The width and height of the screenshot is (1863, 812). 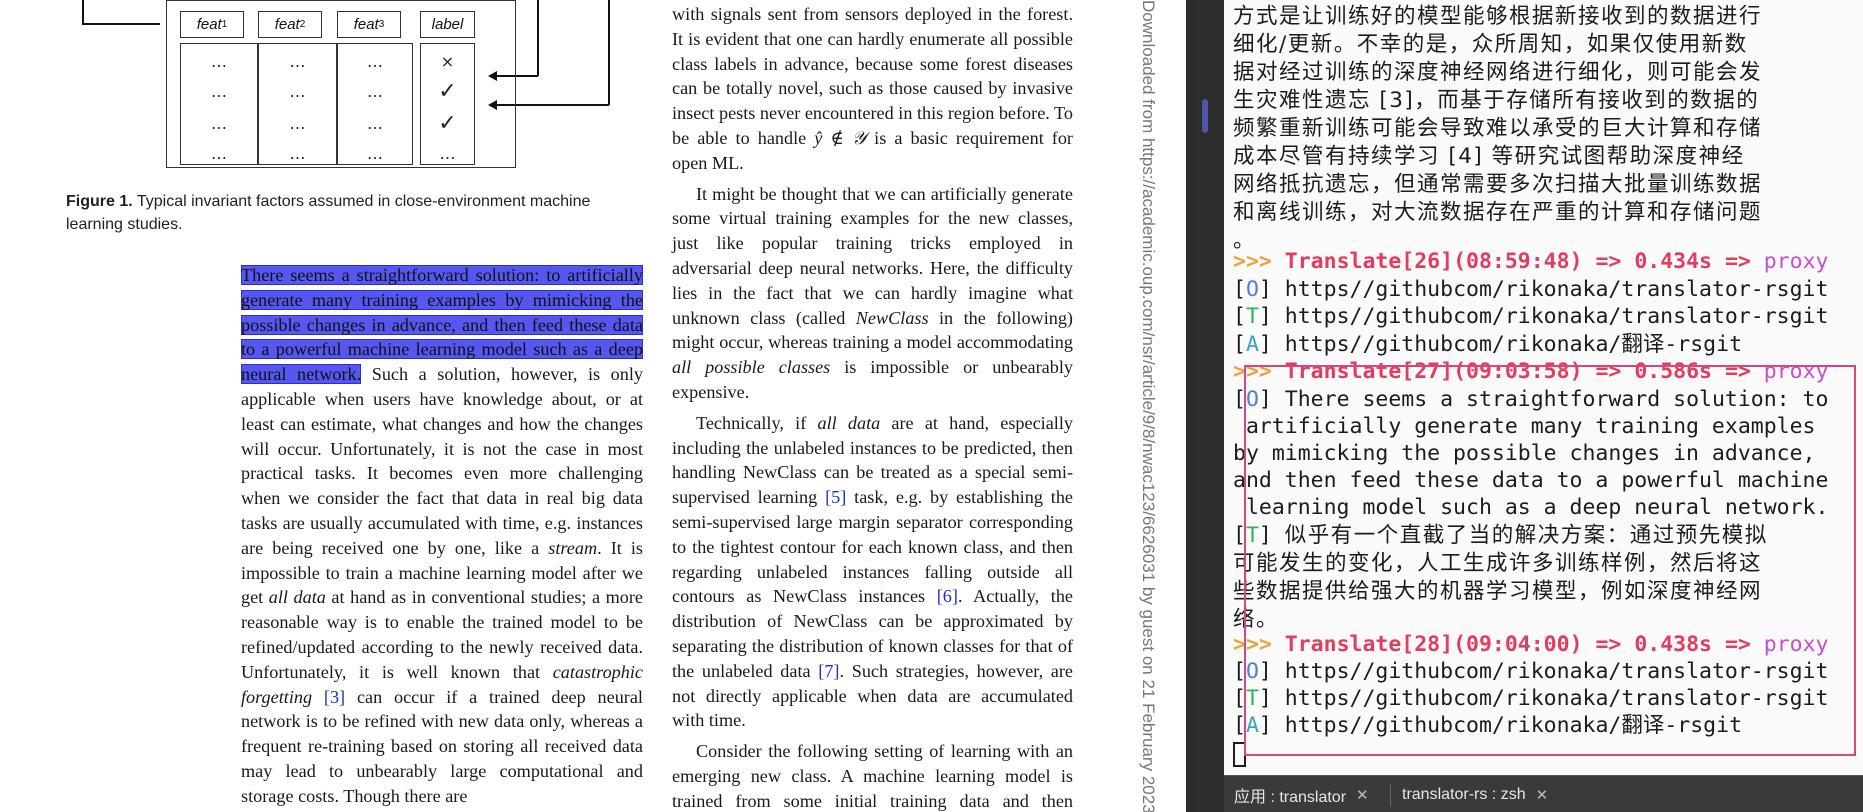 I want to click on output-line: 成本尽管有持续学习 [4] 等研究试图帮助深度神经, so click(x=1489, y=156).